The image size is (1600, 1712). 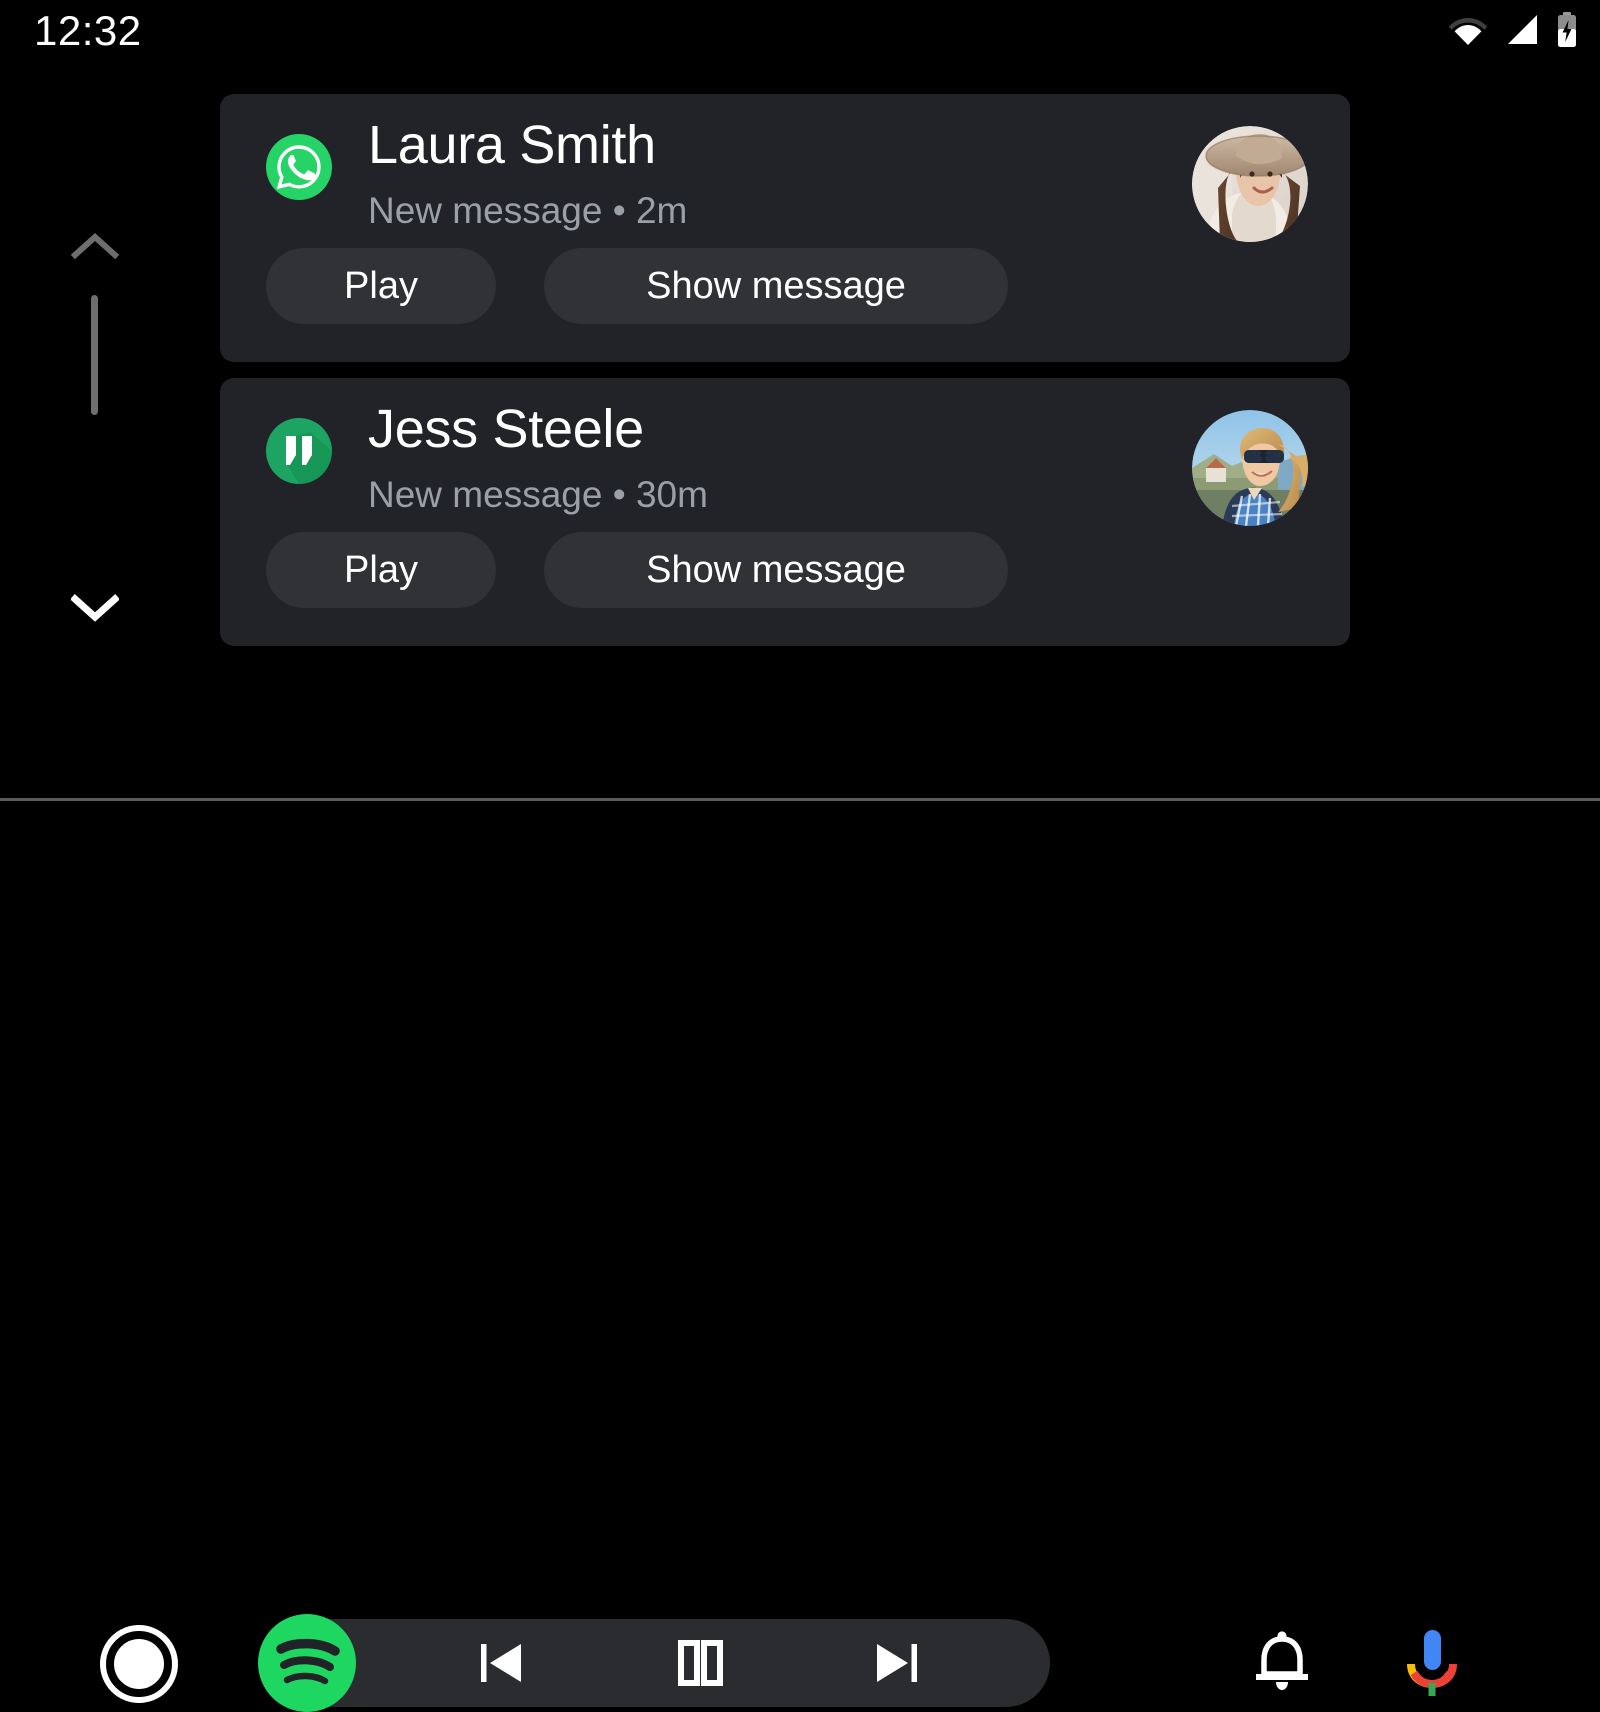 What do you see at coordinates (700, 1663) in the screenshot?
I see `pause-button` at bounding box center [700, 1663].